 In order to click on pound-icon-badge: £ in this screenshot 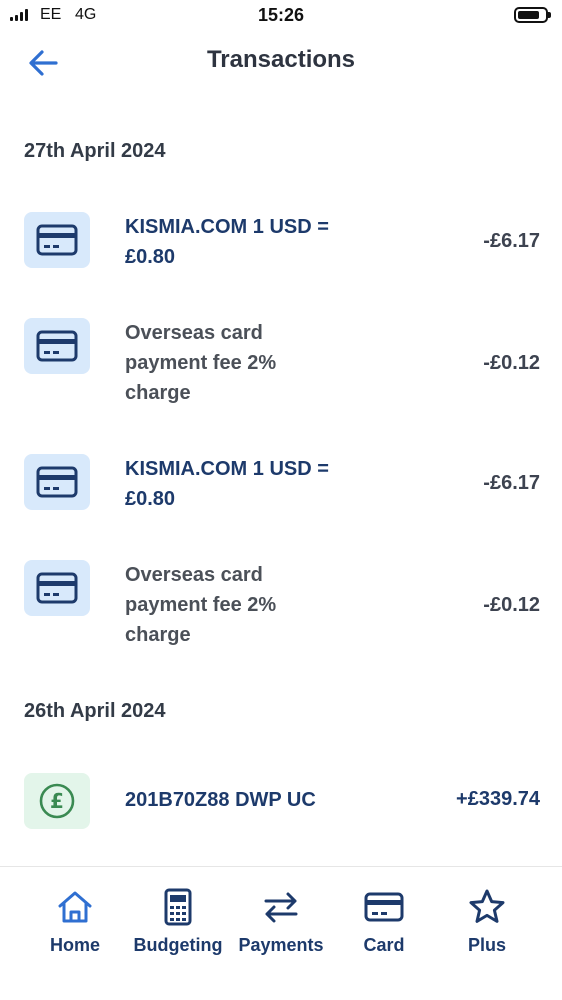, I will do `click(57, 801)`.